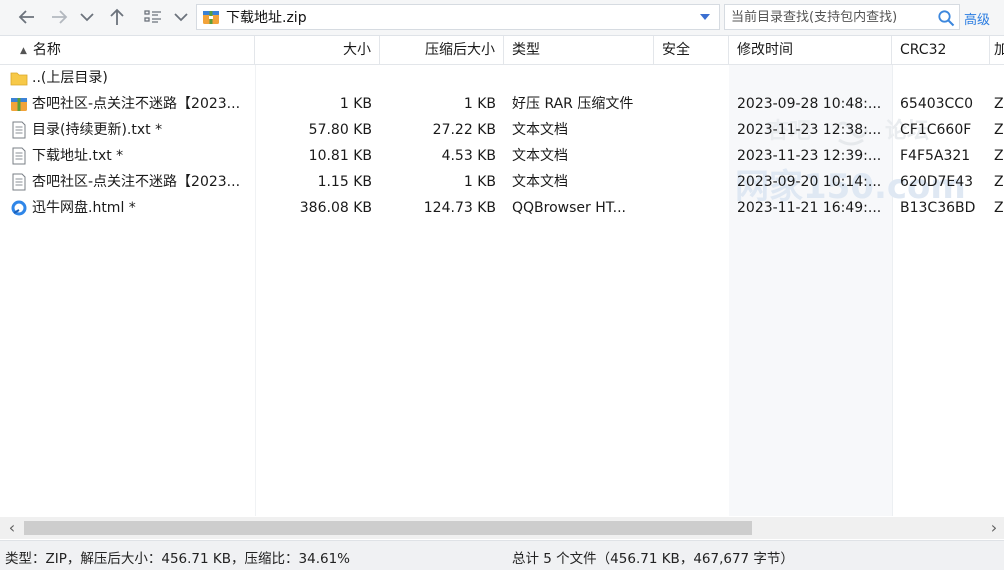 The image size is (1004, 570). I want to click on file-size: 57.80 KB, so click(340, 130).